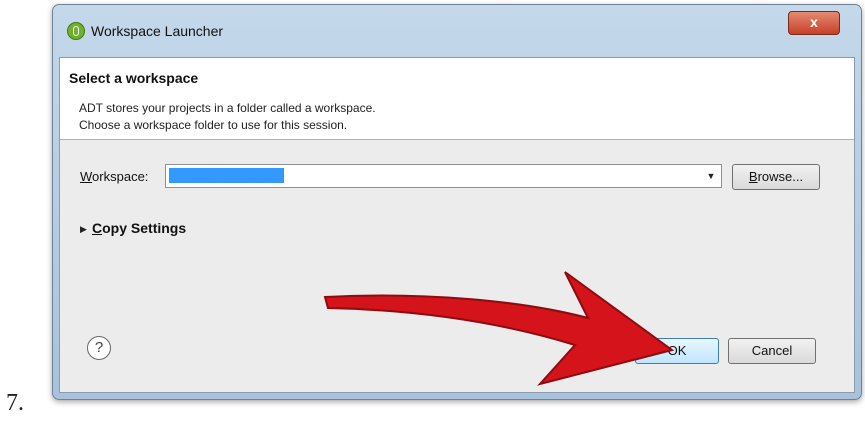 Image resolution: width=865 pixels, height=429 pixels. I want to click on chevron-down-icon: ▼, so click(711, 176).